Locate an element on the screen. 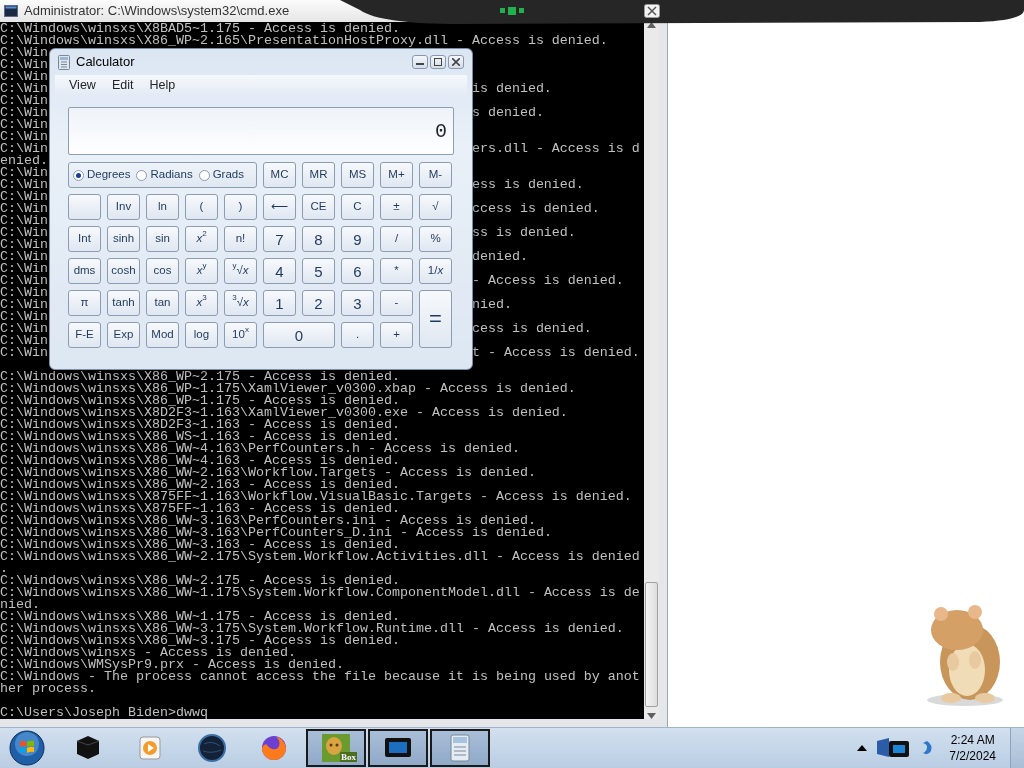  clock: 2:24 AM 7/2/2024 is located at coordinates (972, 748).